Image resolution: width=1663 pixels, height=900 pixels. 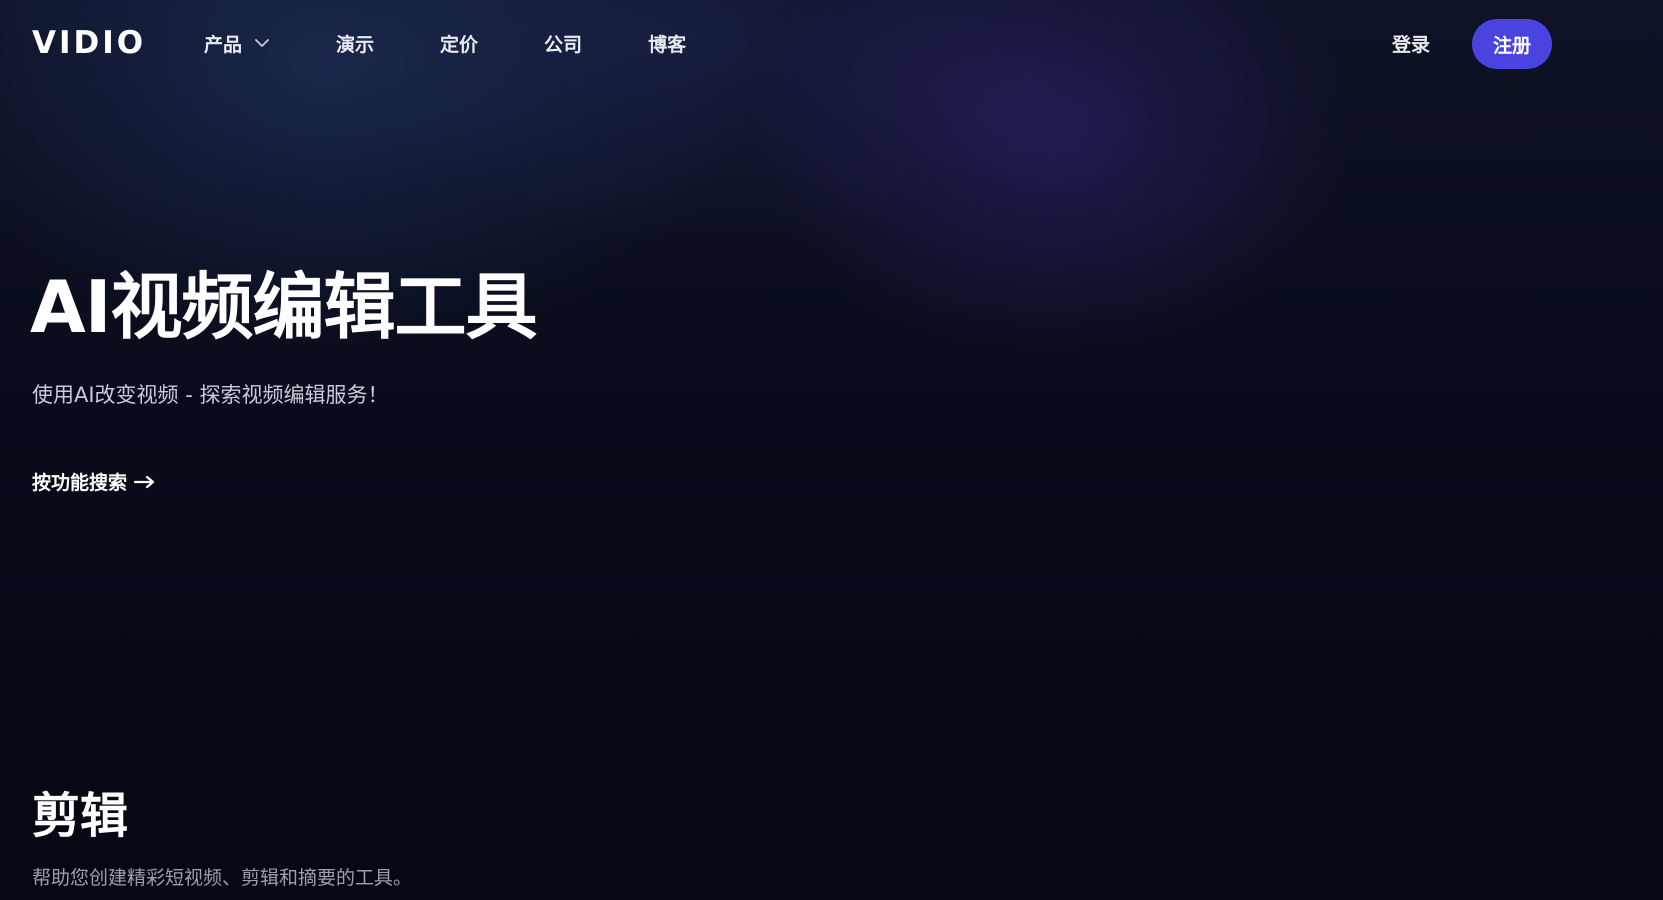 I want to click on nav-item-pricing: 定价, so click(x=459, y=43).